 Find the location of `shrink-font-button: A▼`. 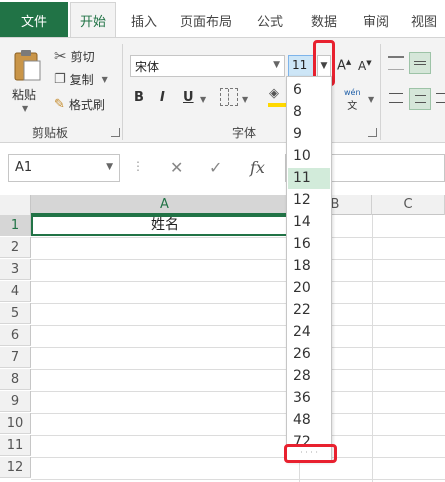

shrink-font-button: A▼ is located at coordinates (365, 66).